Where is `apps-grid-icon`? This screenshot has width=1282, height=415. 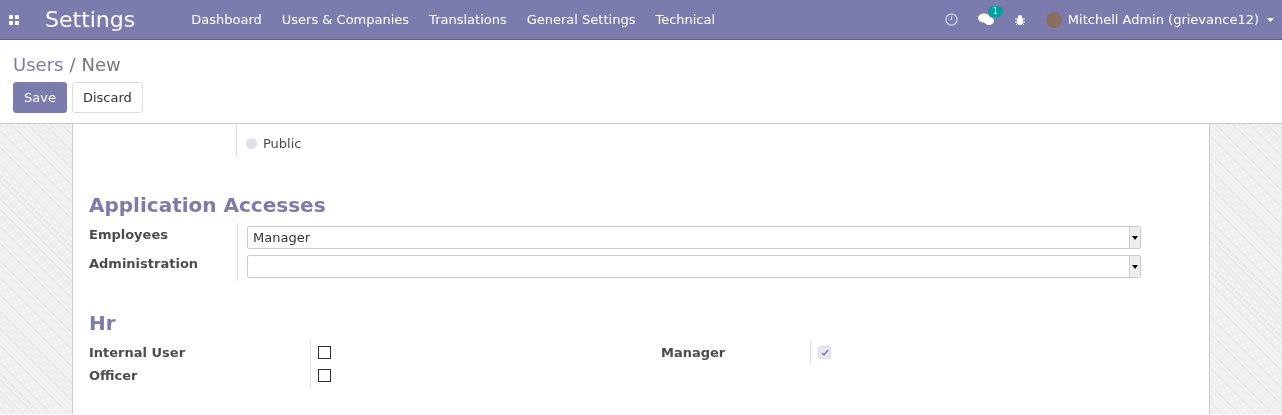 apps-grid-icon is located at coordinates (14, 19).